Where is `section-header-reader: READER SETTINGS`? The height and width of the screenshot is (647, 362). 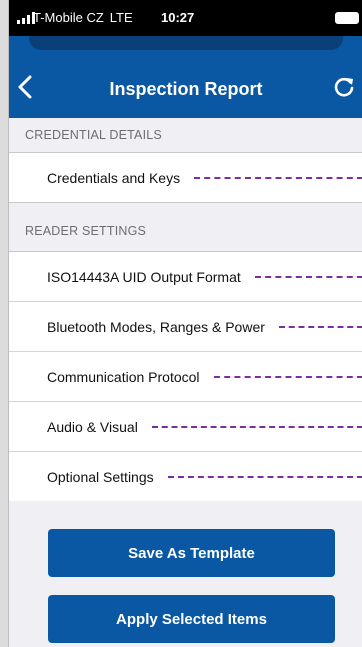
section-header-reader: READER SETTINGS is located at coordinates (185, 227).